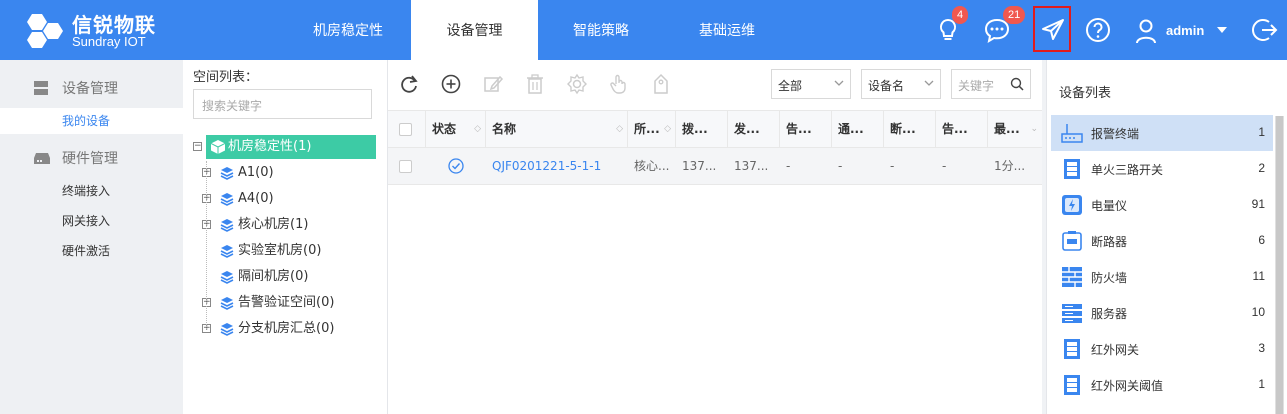  I want to click on search-icon, so click(1017, 84).